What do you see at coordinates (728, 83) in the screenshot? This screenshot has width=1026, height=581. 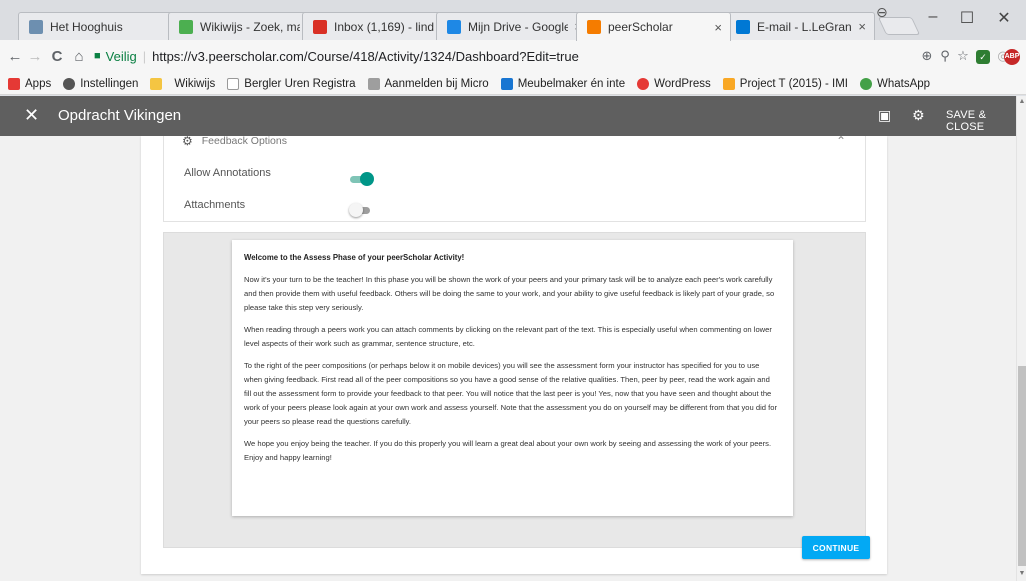 I see `imdb-icon` at bounding box center [728, 83].